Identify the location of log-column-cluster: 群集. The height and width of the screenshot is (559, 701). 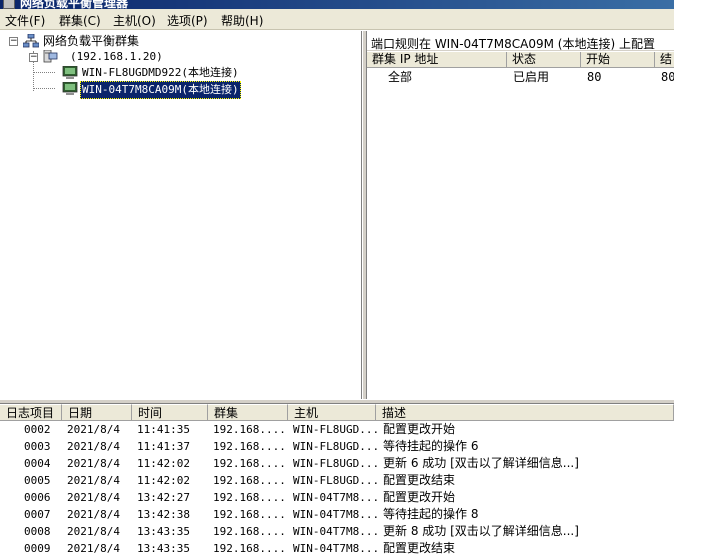
(248, 412).